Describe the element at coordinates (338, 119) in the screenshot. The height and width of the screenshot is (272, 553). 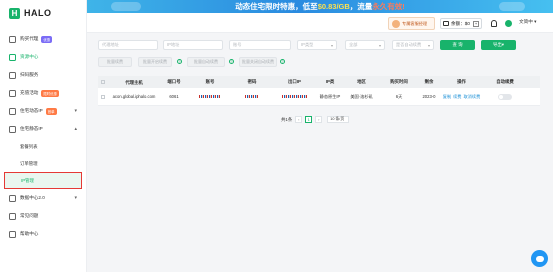
I see `page-size-select: 10 条/页` at that location.